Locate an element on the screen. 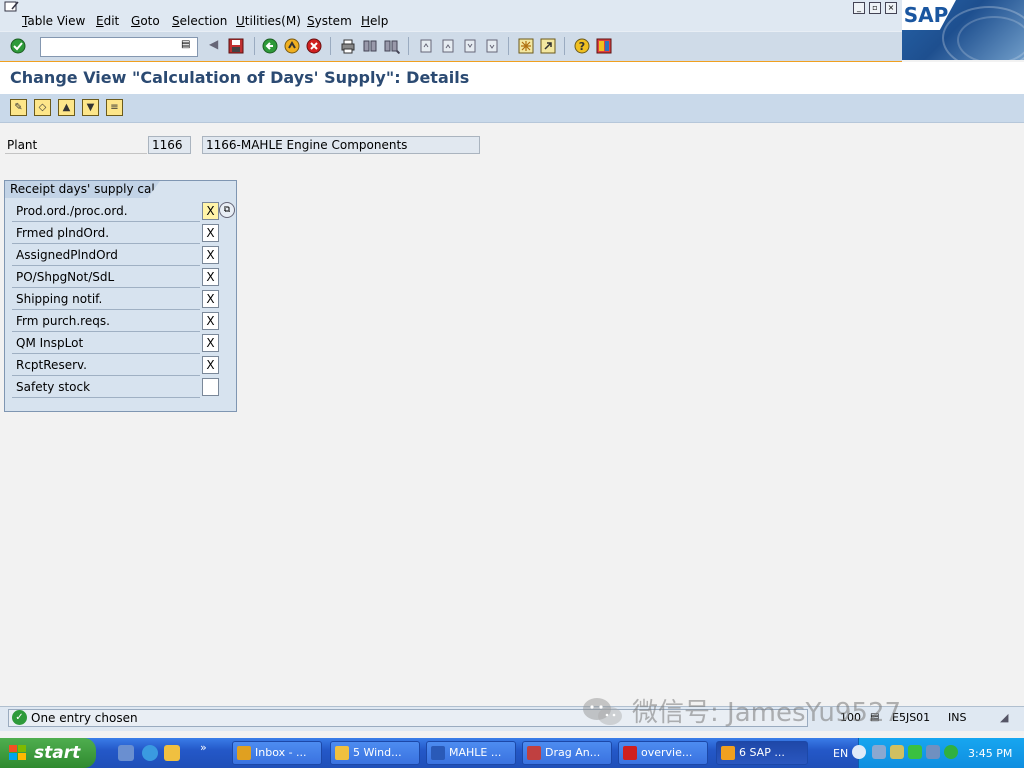  prev-page-icon is located at coordinates (448, 46).